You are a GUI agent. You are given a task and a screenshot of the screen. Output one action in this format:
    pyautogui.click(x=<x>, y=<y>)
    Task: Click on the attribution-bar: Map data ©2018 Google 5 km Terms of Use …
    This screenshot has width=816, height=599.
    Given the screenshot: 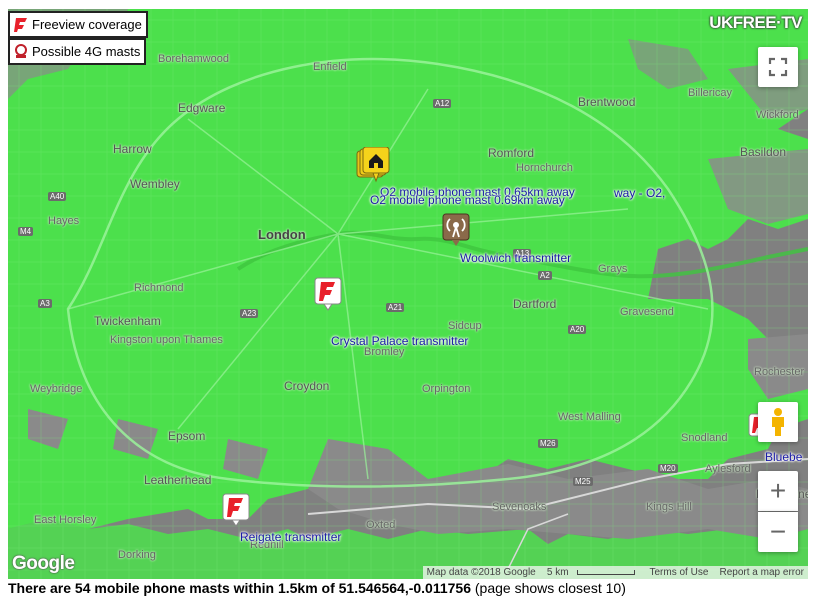 What is the action you would take?
    pyautogui.click(x=615, y=572)
    